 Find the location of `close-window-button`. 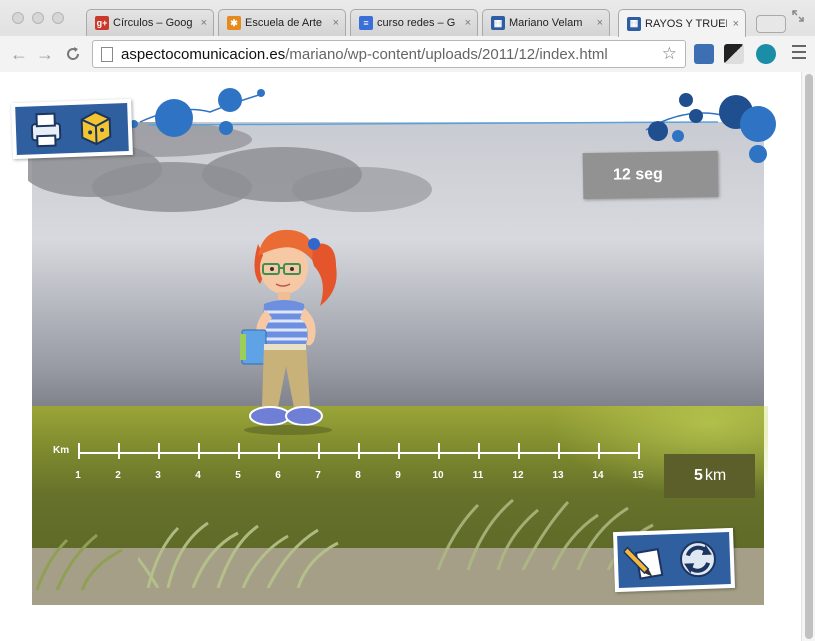

close-window-button is located at coordinates (18, 18).